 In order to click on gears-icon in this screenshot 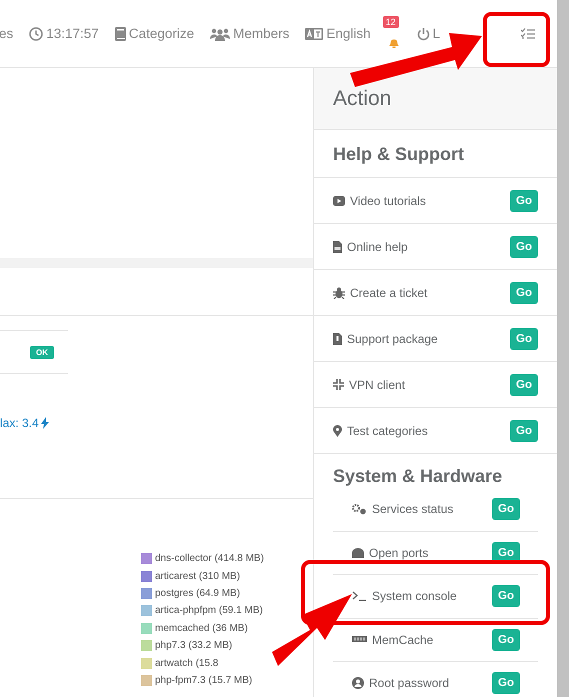, I will do `click(359, 509)`.